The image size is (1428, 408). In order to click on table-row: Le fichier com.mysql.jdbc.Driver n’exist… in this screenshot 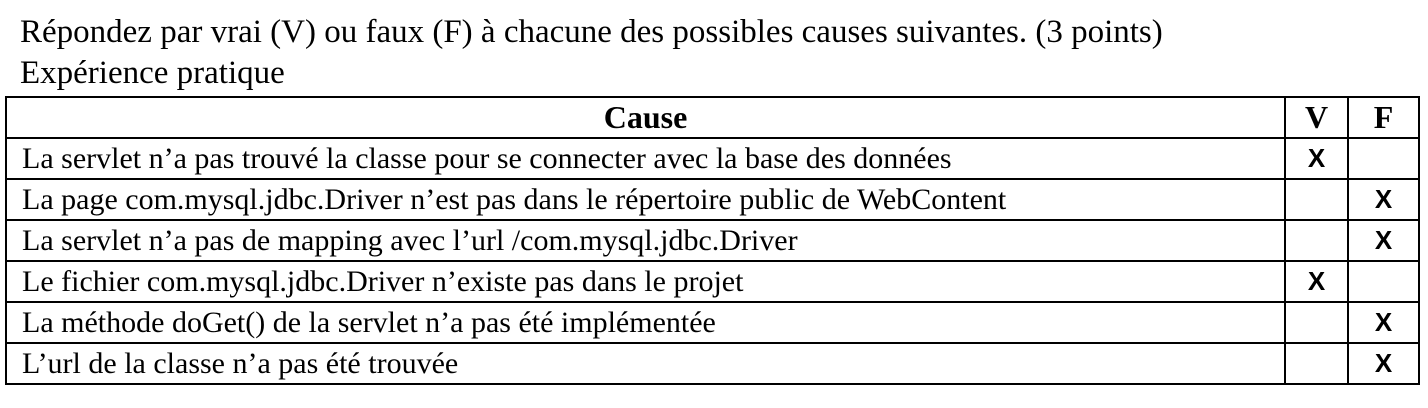, I will do `click(712, 281)`.